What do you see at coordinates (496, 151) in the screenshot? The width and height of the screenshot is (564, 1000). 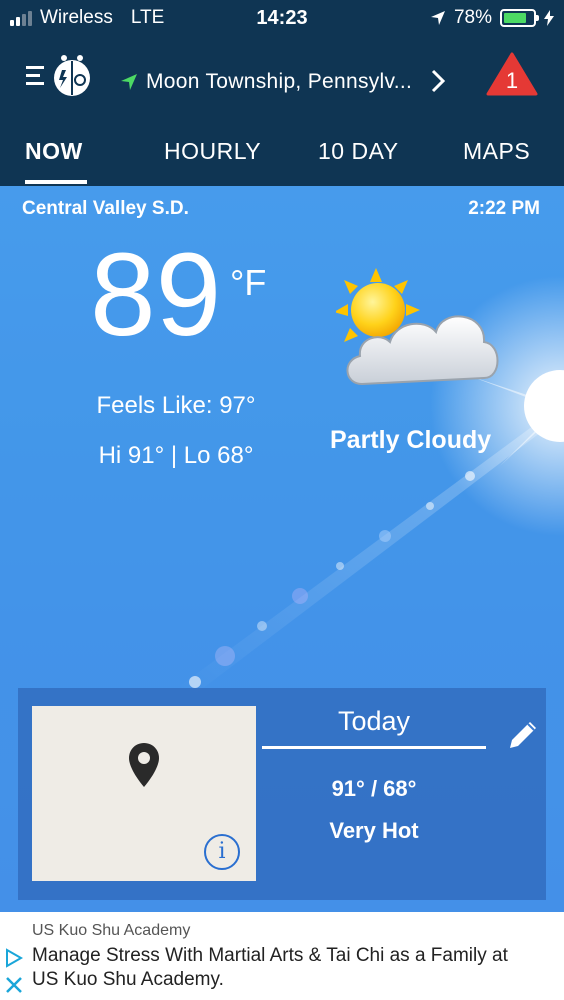 I see `tab-maps: MAPS` at bounding box center [496, 151].